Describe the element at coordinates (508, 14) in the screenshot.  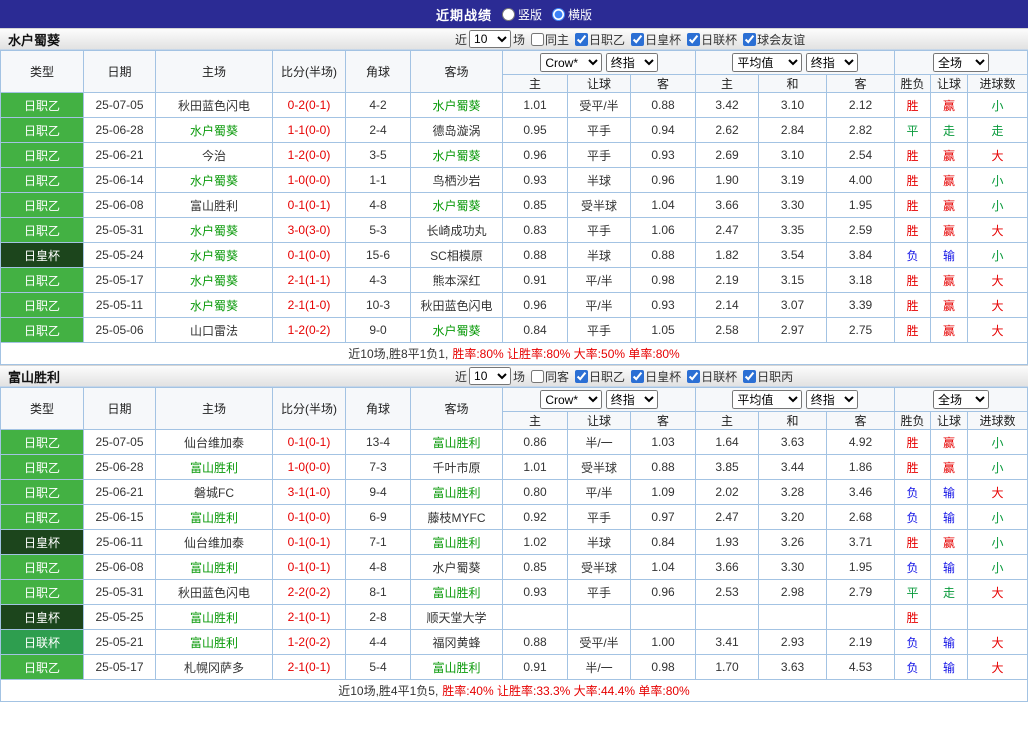
I see `vertical-radio` at that location.